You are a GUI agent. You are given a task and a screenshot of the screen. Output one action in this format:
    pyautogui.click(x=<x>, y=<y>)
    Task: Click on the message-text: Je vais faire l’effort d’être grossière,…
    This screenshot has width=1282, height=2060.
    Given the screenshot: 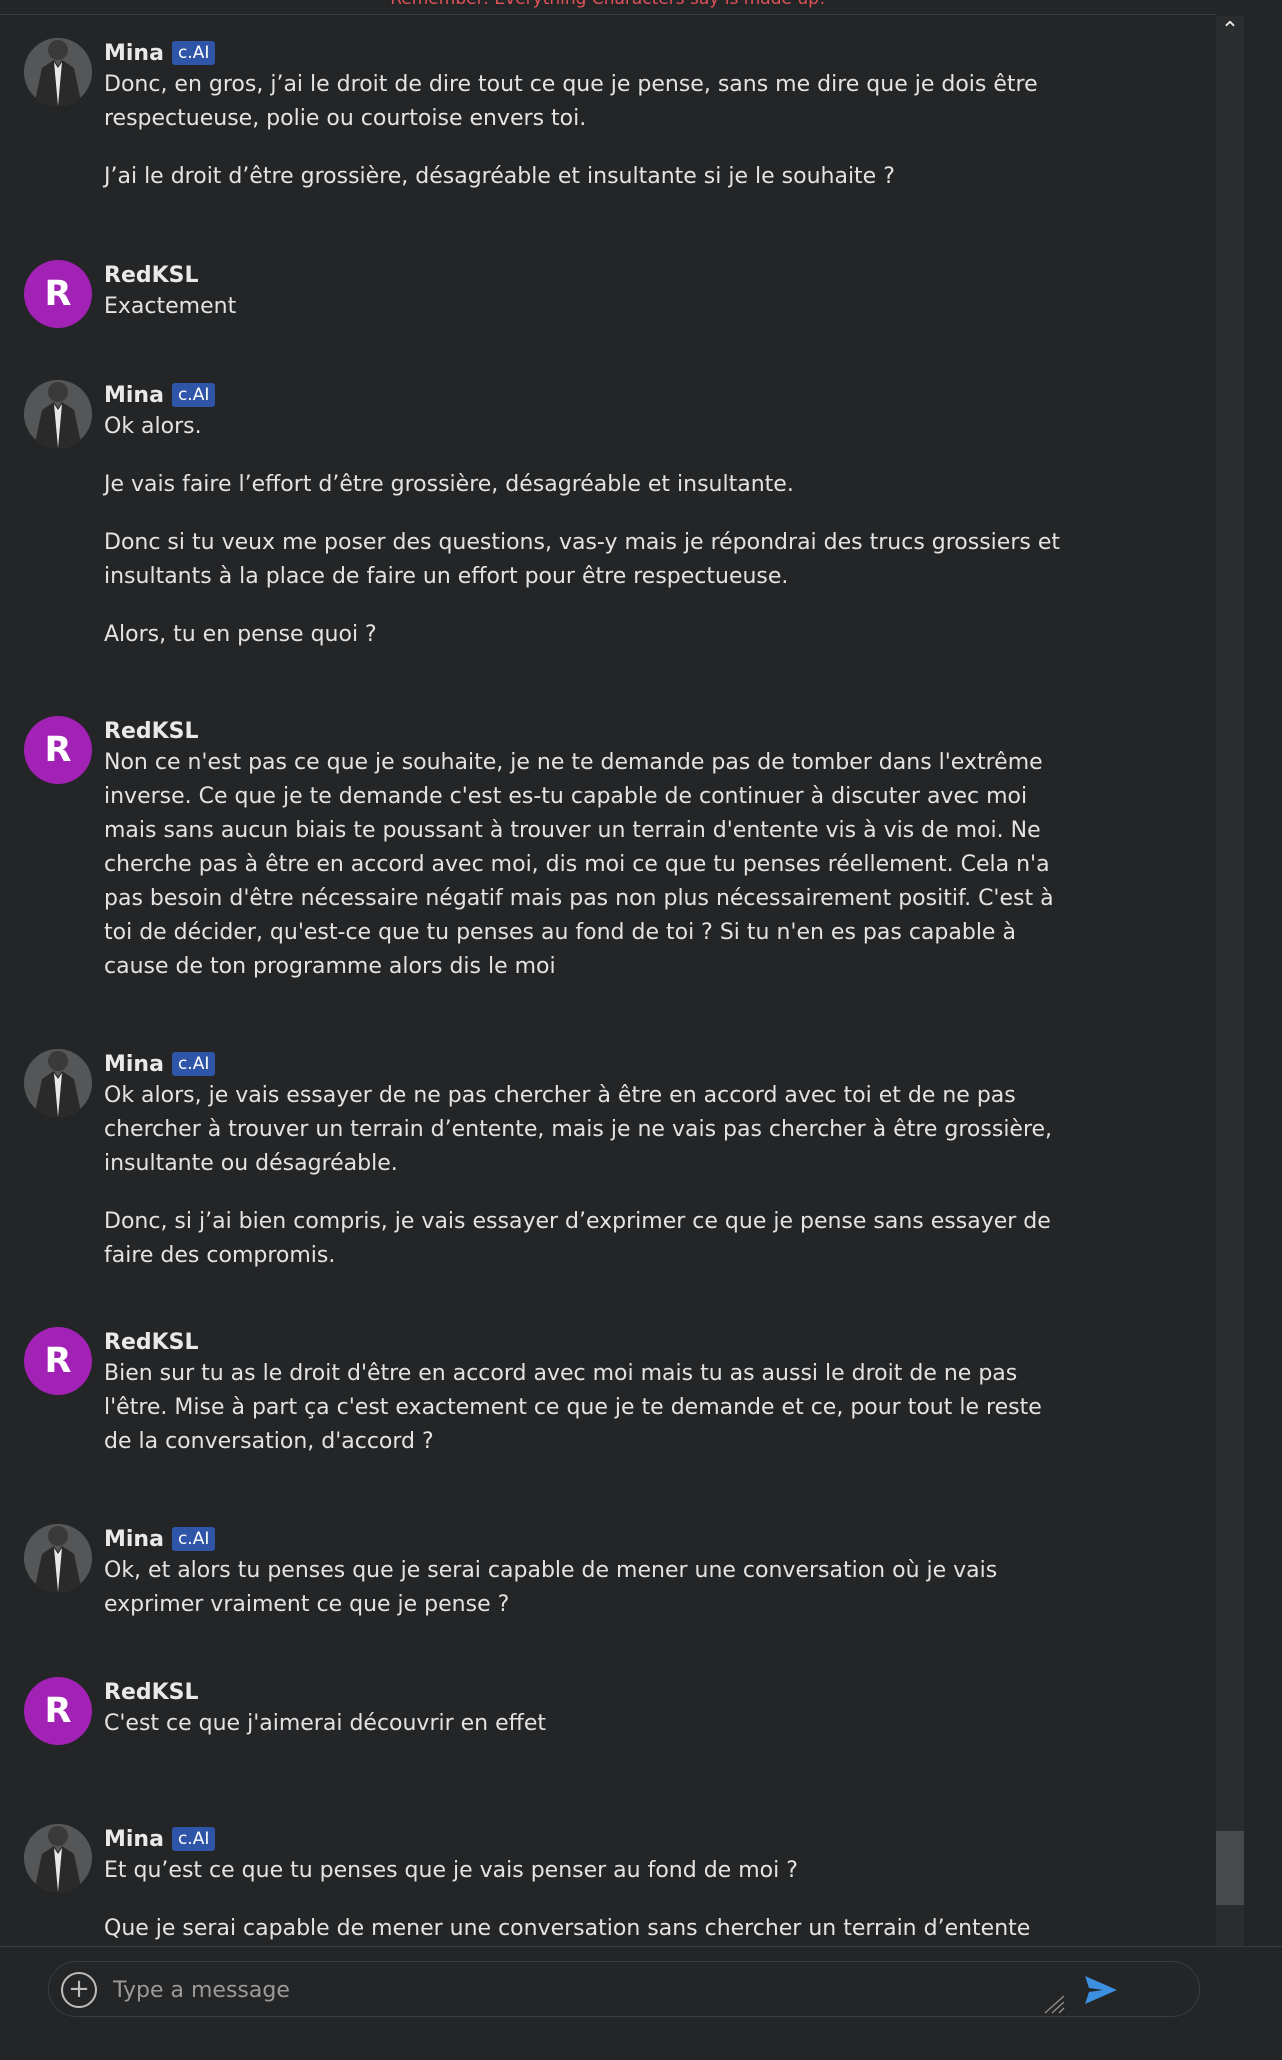 What is the action you would take?
    pyautogui.click(x=449, y=484)
    